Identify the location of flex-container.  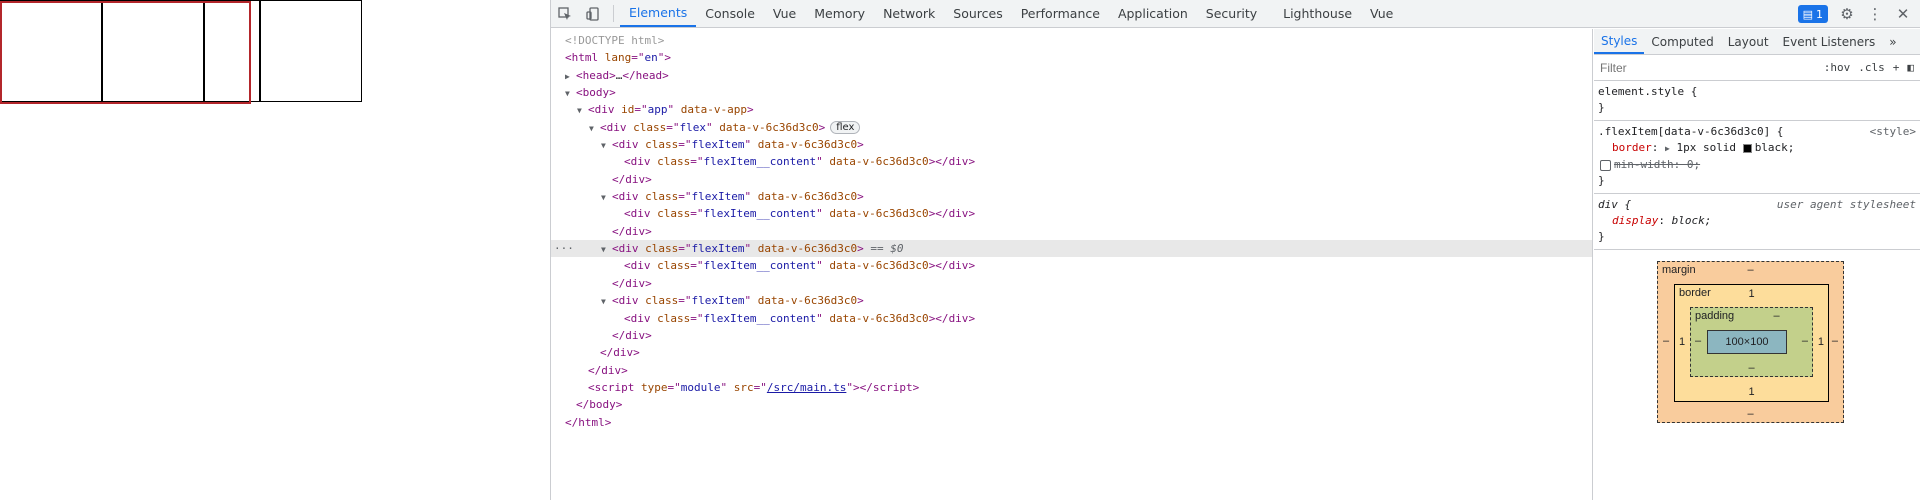
(275, 51).